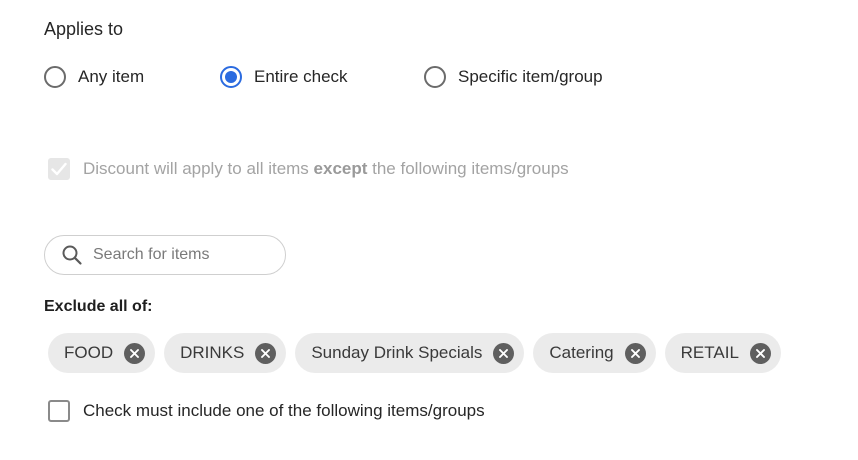 The image size is (858, 460). I want to click on chip-label: RETAIL, so click(709, 352).